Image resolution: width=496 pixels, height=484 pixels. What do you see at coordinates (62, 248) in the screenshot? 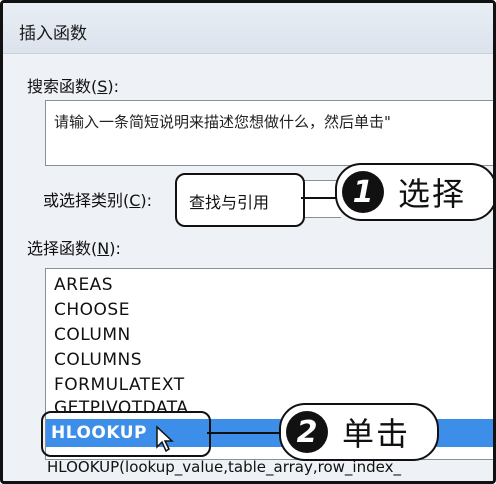
I see `function-label-prefix: 选择函数(` at bounding box center [62, 248].